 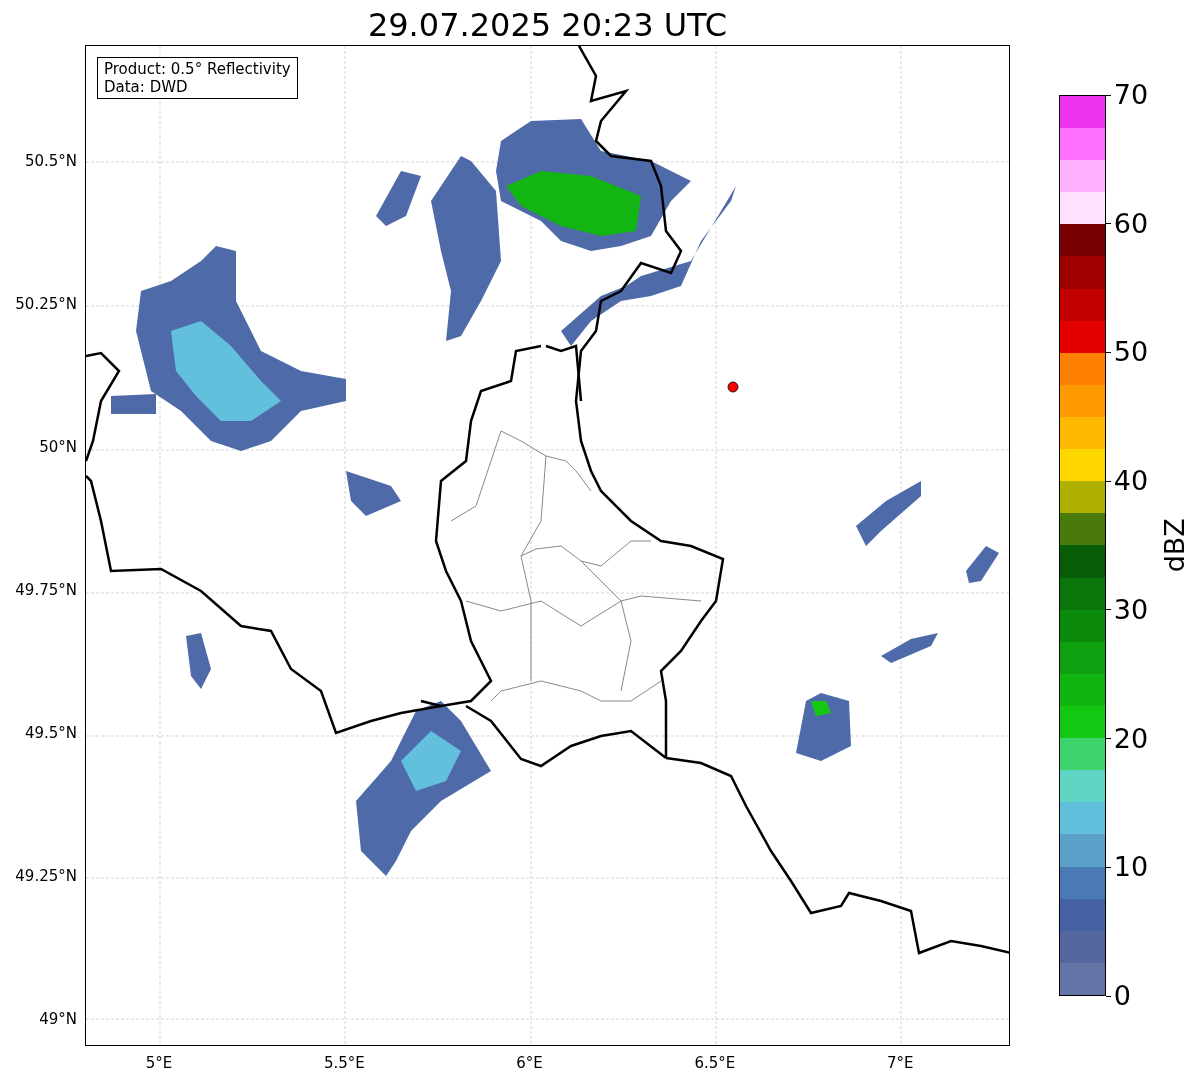 I want to click on colorbar-label: dBZ, so click(x=1174, y=545).